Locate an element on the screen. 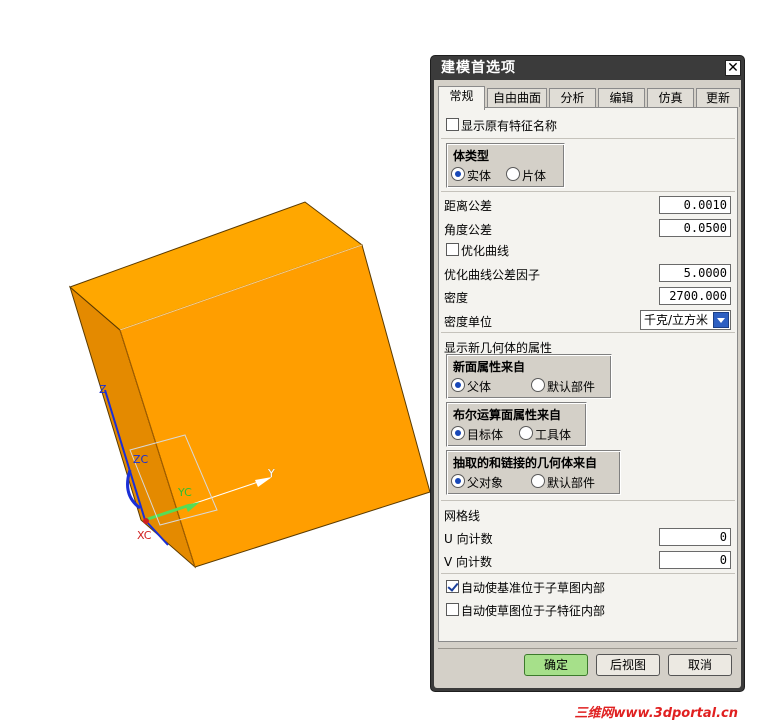 This screenshot has width=760, height=727. auto-sketch-checkbox is located at coordinates (452, 609).